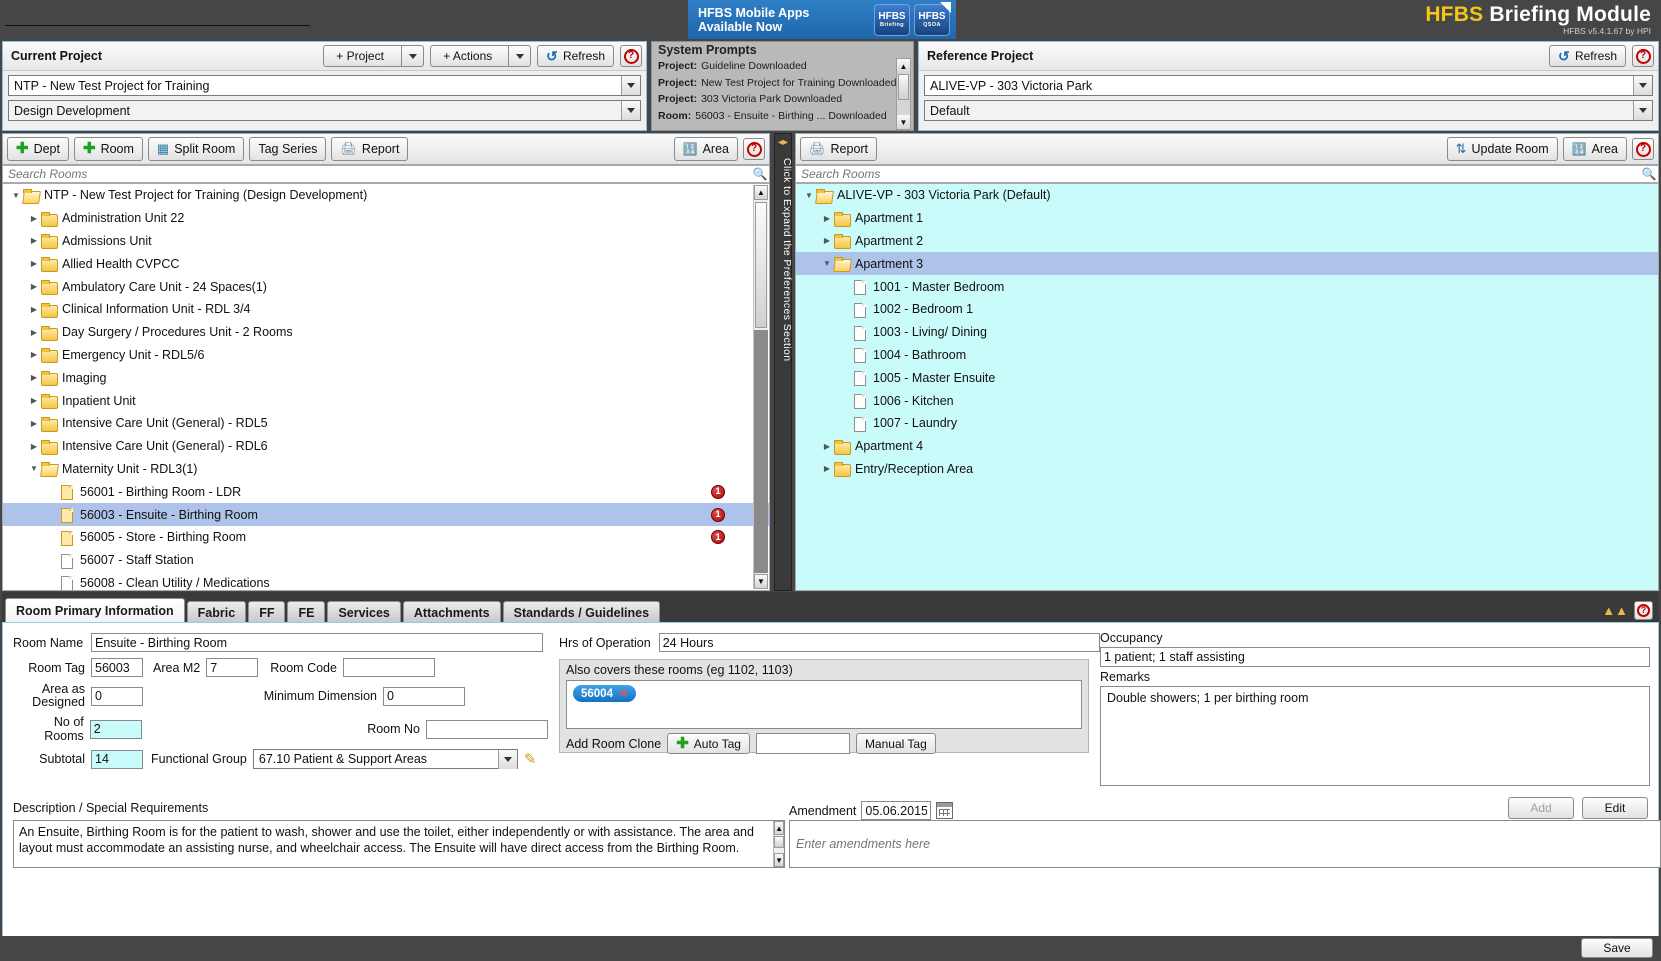 The width and height of the screenshot is (1661, 961). What do you see at coordinates (115, 729) in the screenshot?
I see `no-of-rooms-input` at bounding box center [115, 729].